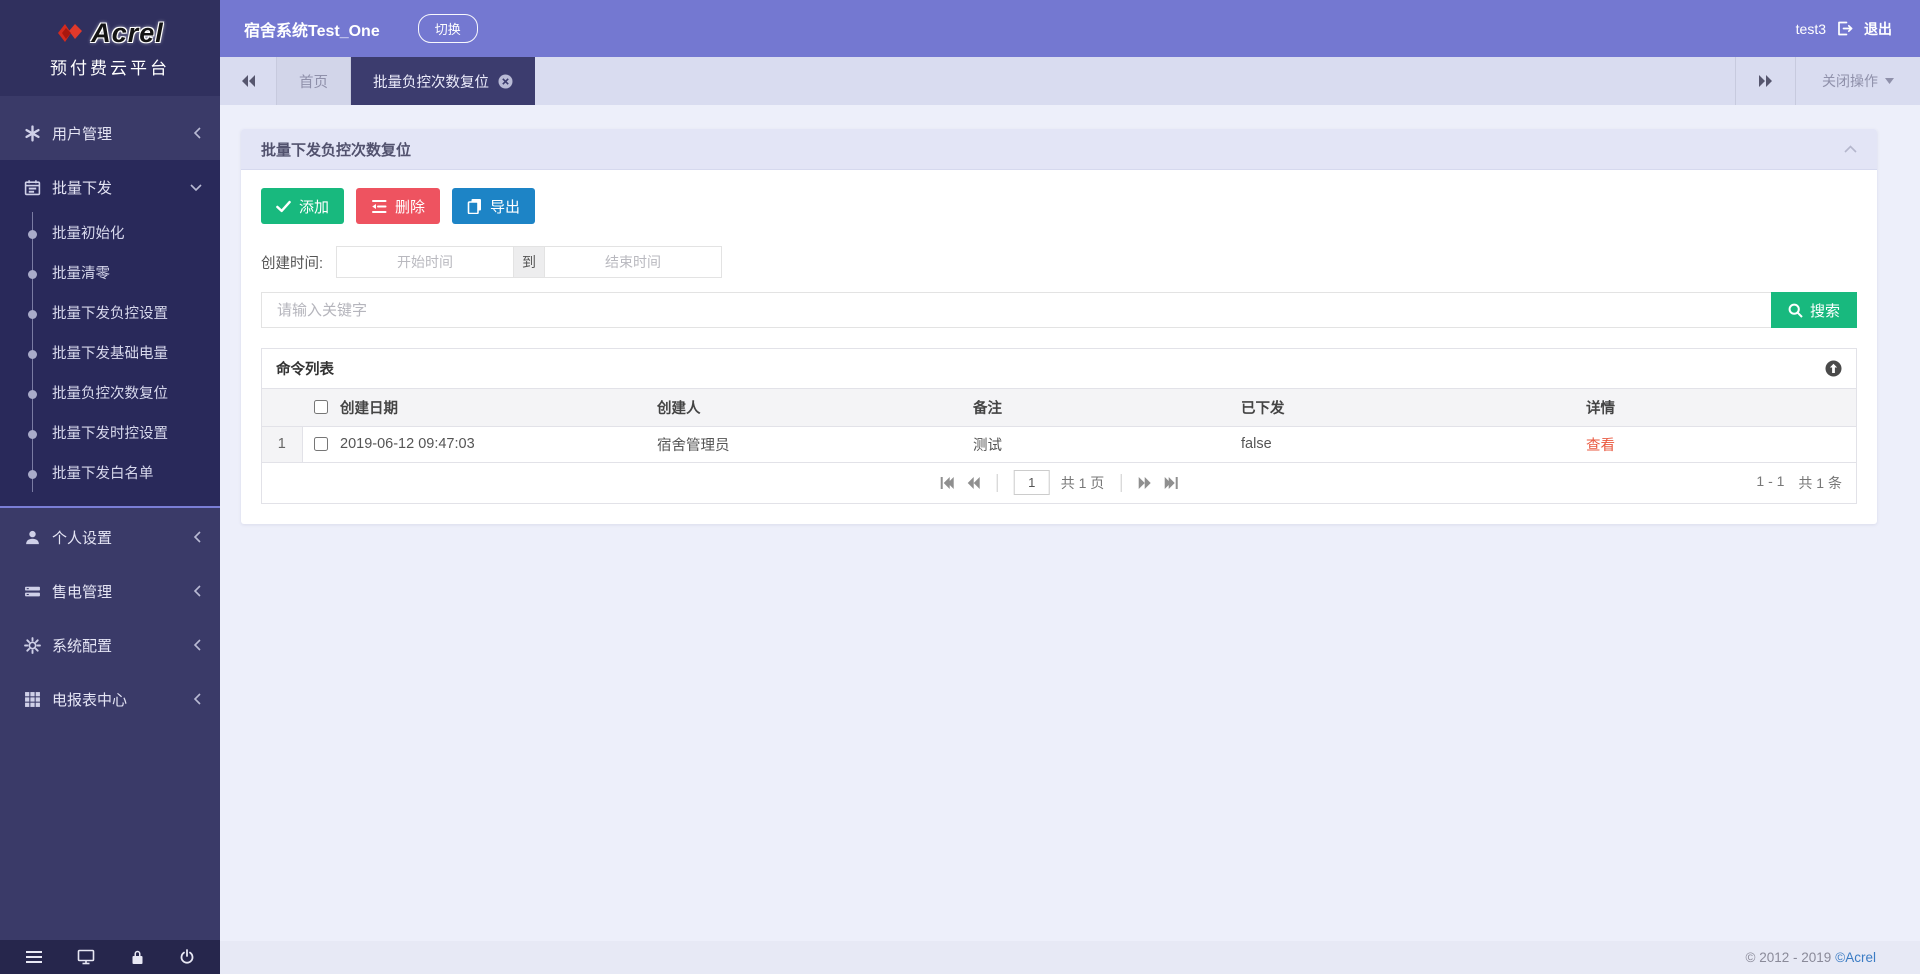 This screenshot has width=1920, height=974. Describe the element at coordinates (1889, 81) in the screenshot. I see `caret-down-icon` at that location.